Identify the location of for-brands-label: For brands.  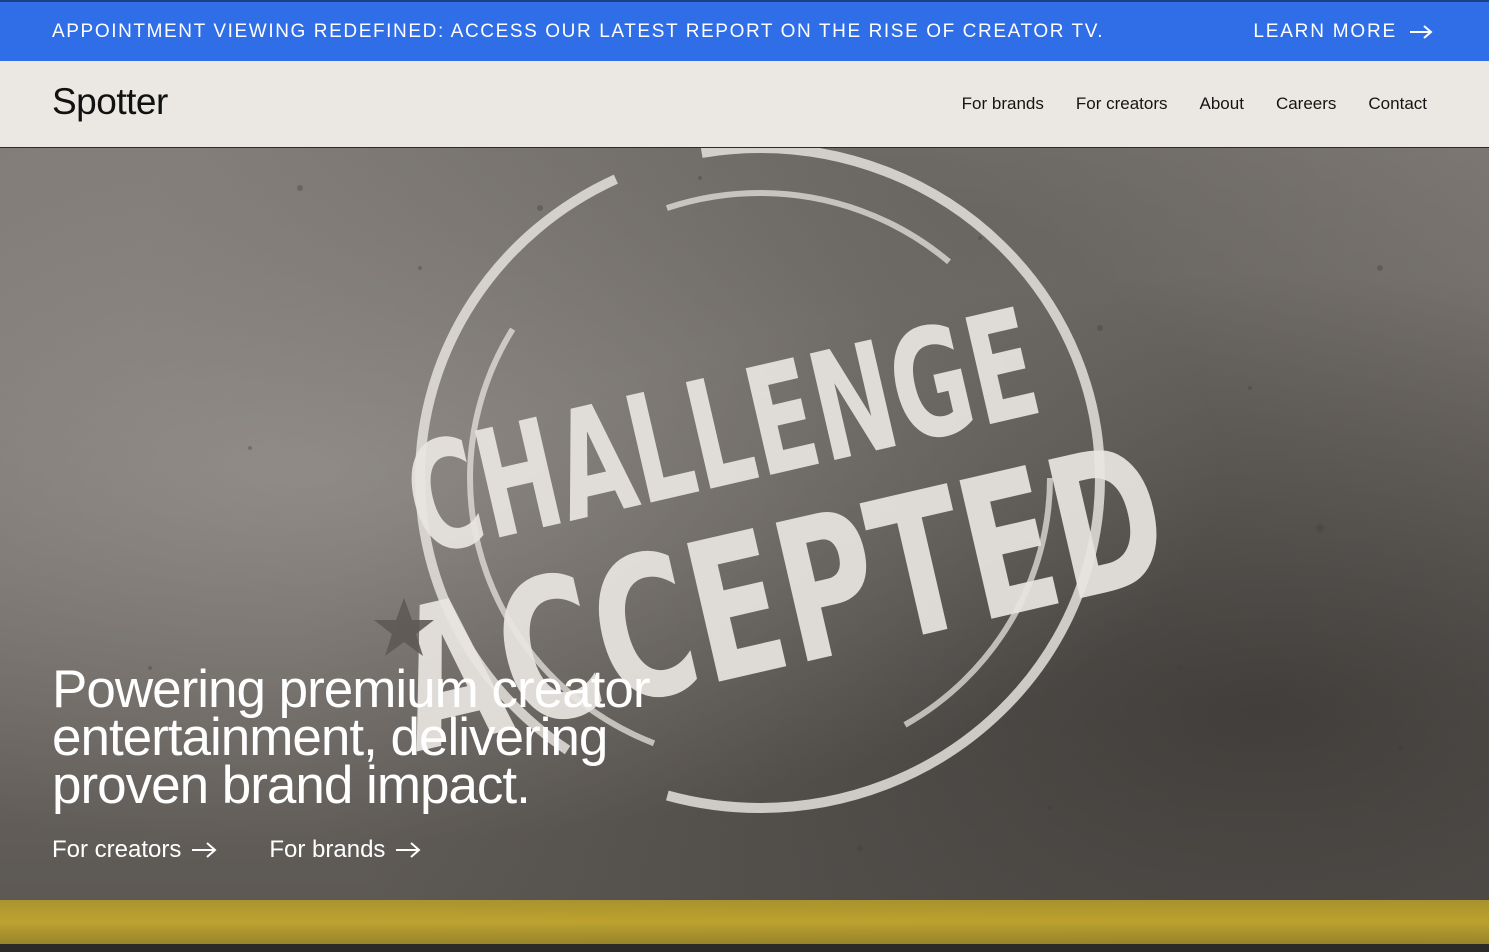
(327, 849).